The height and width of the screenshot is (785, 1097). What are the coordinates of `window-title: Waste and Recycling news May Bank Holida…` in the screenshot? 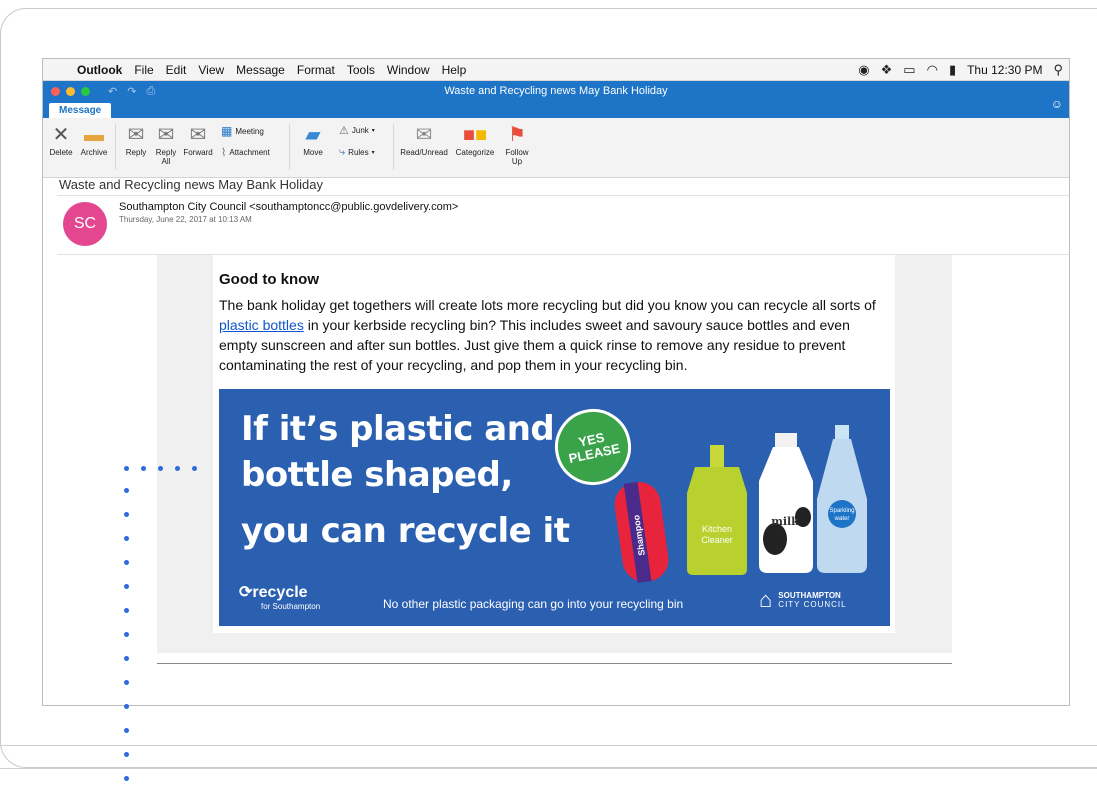 It's located at (556, 91).